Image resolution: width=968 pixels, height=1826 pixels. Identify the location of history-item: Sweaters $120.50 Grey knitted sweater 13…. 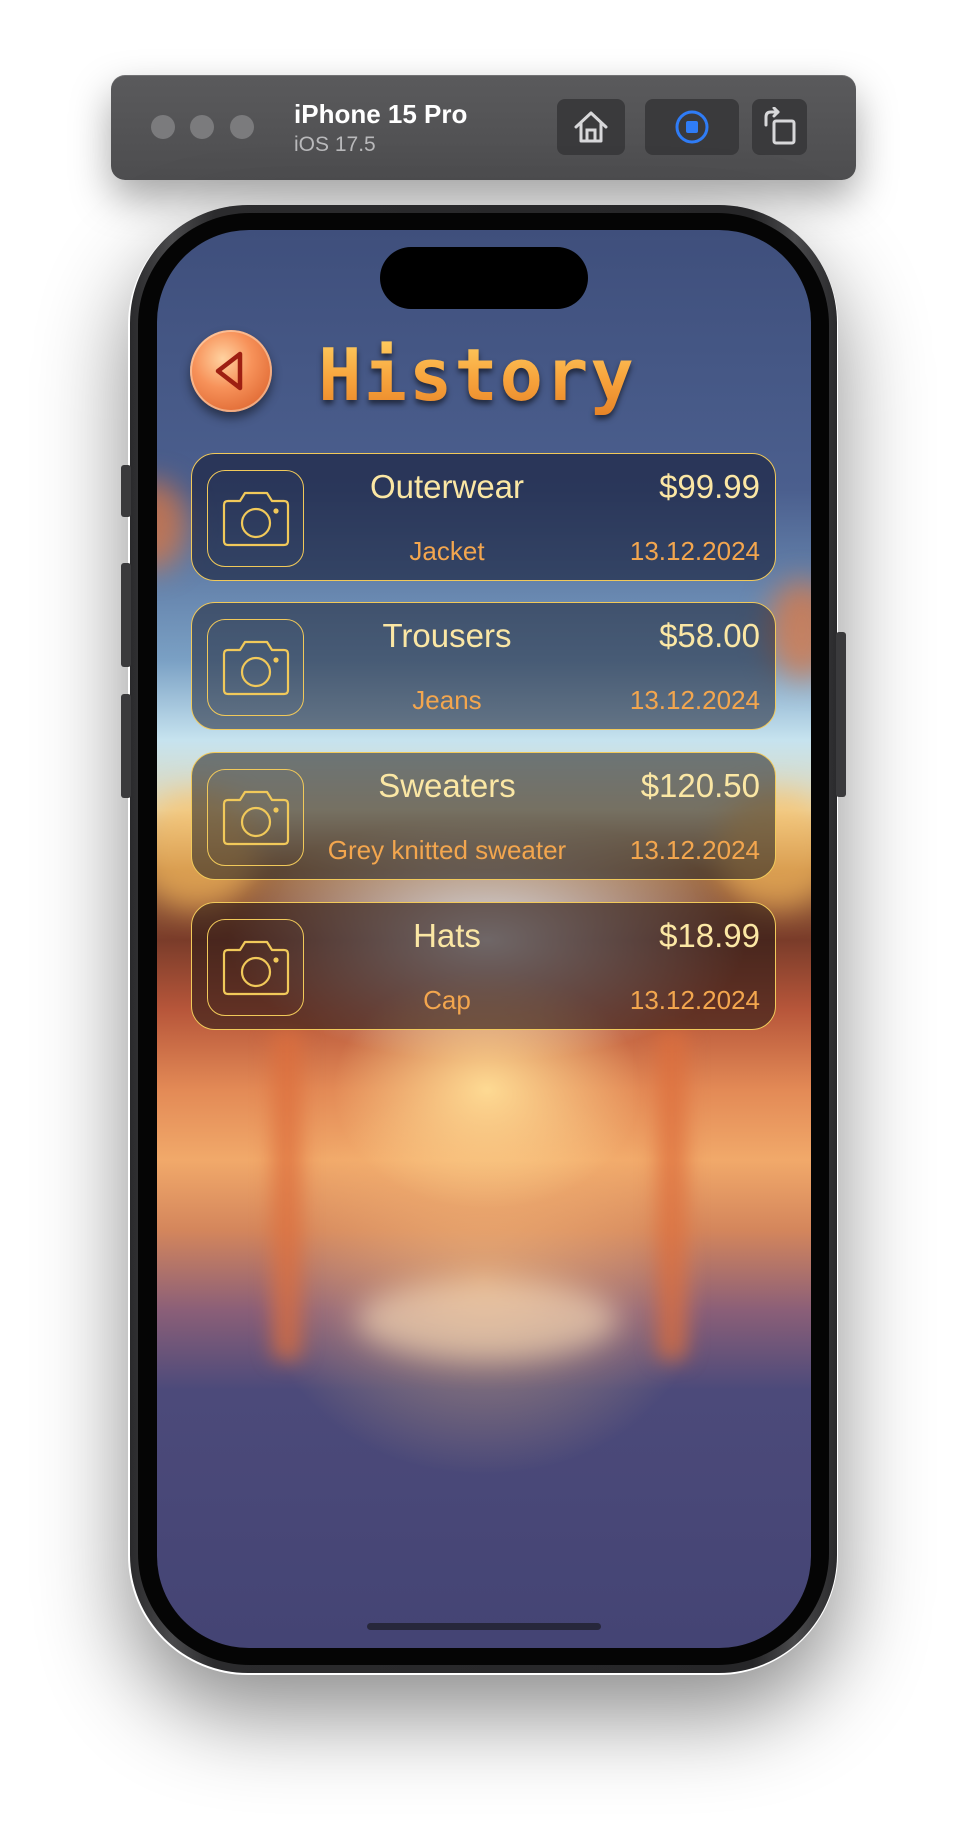
(483, 816).